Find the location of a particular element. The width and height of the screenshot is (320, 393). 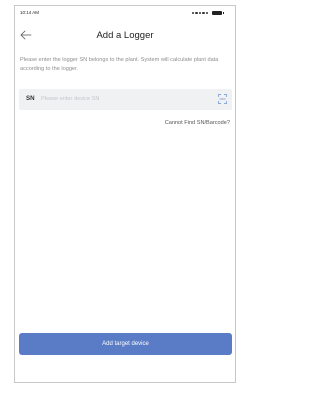

sn-field: SN is located at coordinates (125, 99).